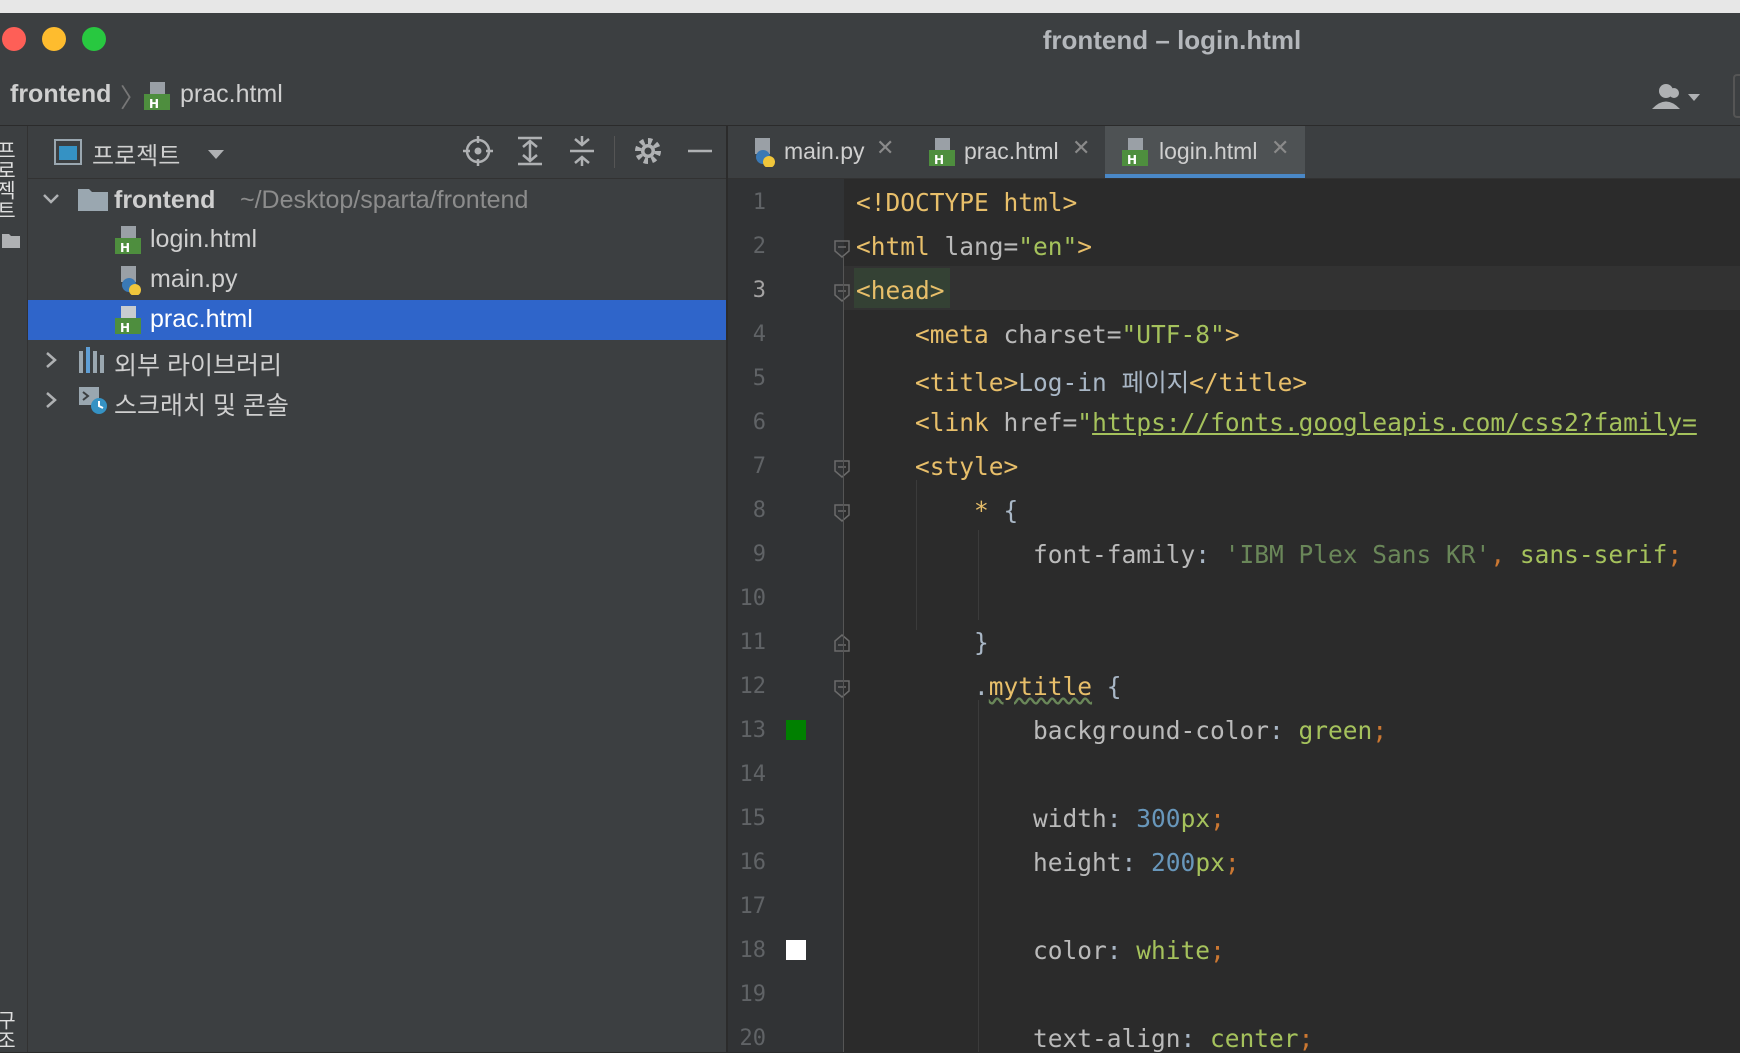  Describe the element at coordinates (1085, 422) in the screenshot. I see `code-token: "` at that location.